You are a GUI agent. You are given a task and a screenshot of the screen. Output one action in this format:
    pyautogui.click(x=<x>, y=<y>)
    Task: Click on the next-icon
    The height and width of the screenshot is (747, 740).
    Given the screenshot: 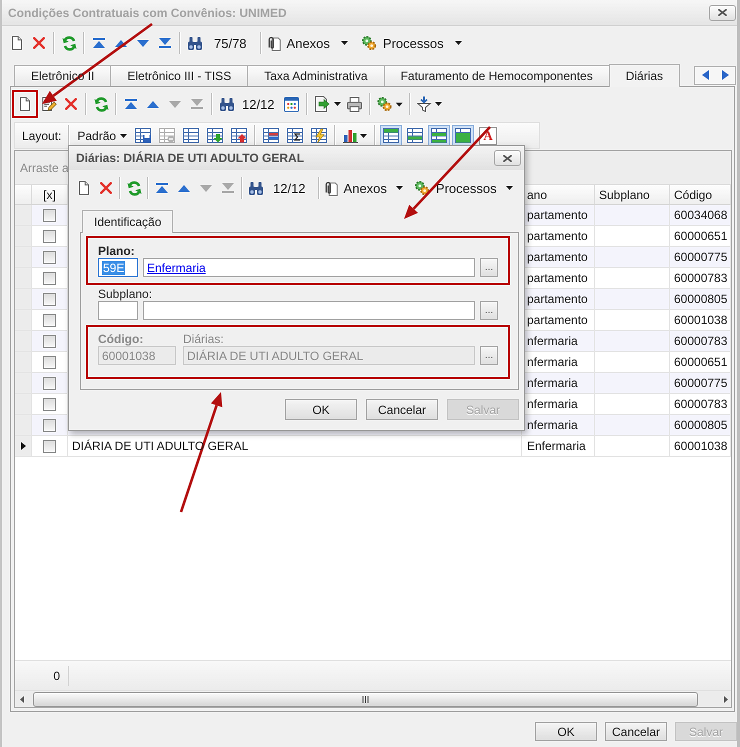 What is the action you would take?
    pyautogui.click(x=143, y=43)
    